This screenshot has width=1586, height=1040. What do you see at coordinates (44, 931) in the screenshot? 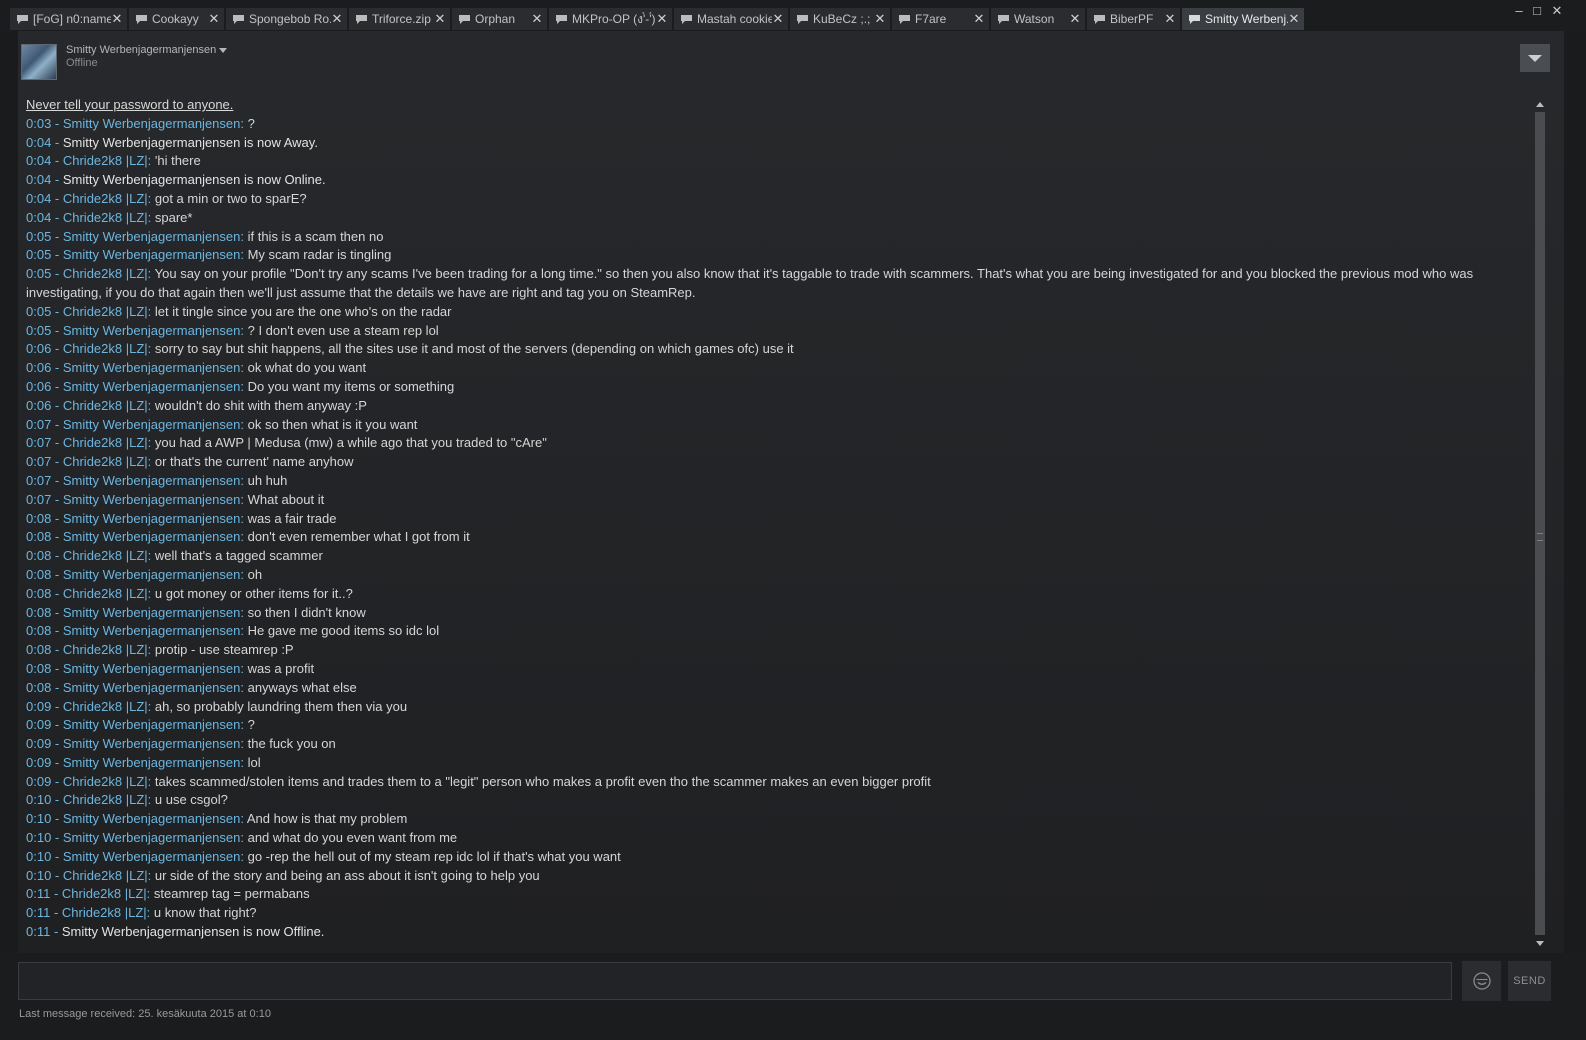
I see `message-meta: 0:11 -` at bounding box center [44, 931].